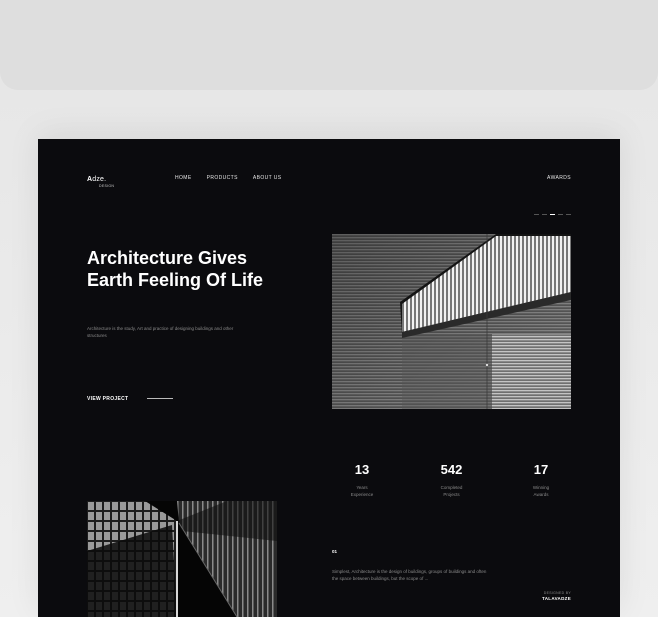 This screenshot has height=617, width=658. I want to click on stat-value: 13, so click(362, 469).